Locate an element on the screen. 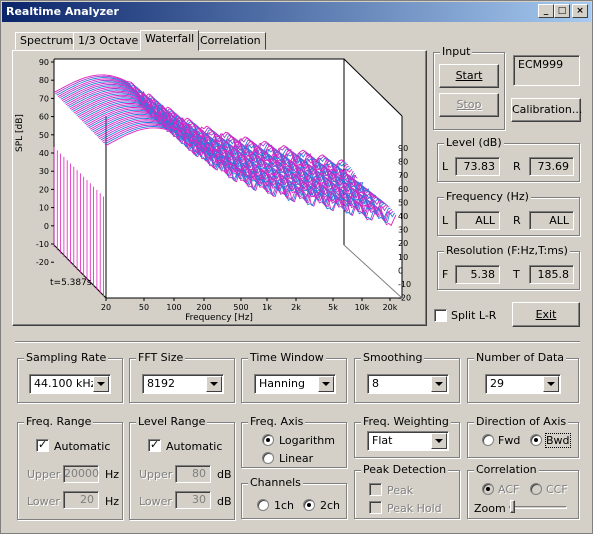  minimize-button: _ is located at coordinates (546, 11).